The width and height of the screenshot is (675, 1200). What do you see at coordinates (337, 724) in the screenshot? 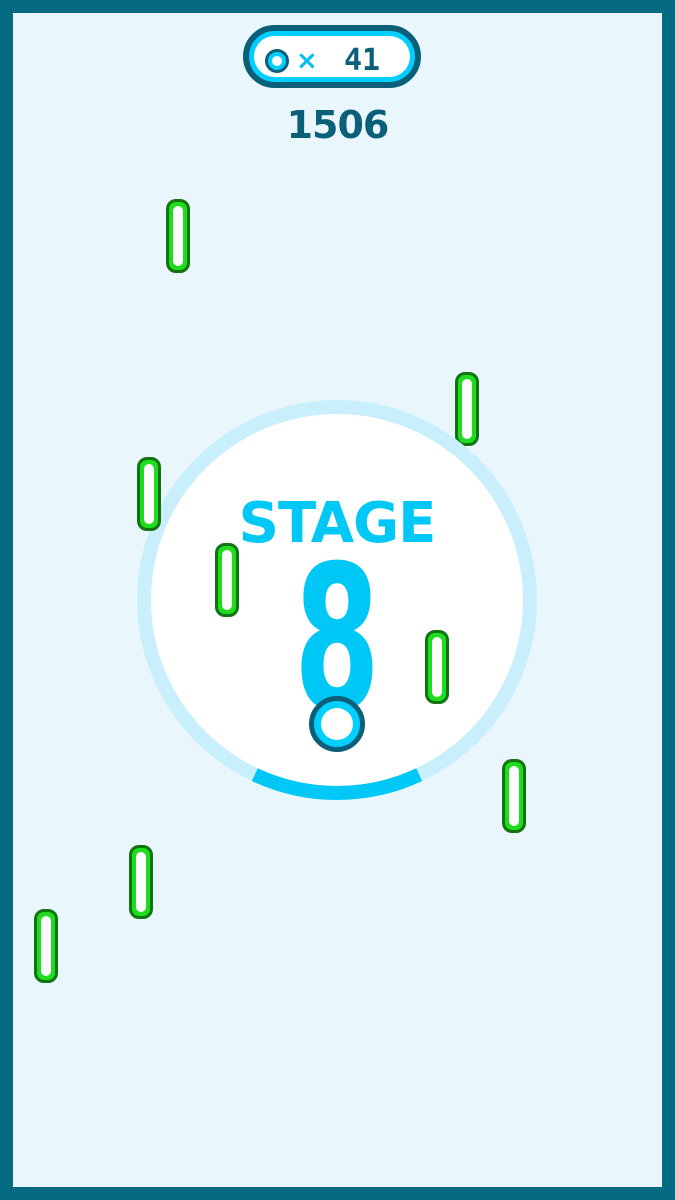
I see `player-ball` at bounding box center [337, 724].